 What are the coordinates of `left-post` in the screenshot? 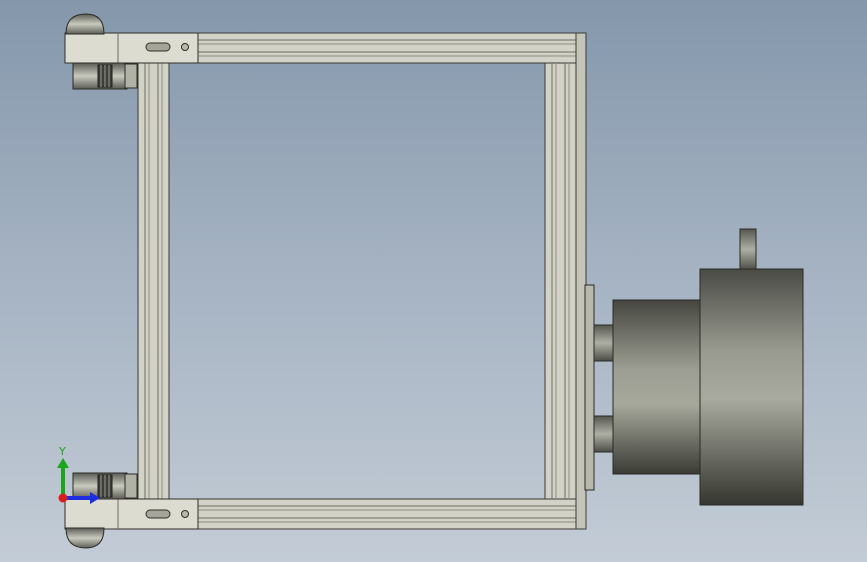 It's located at (153, 281).